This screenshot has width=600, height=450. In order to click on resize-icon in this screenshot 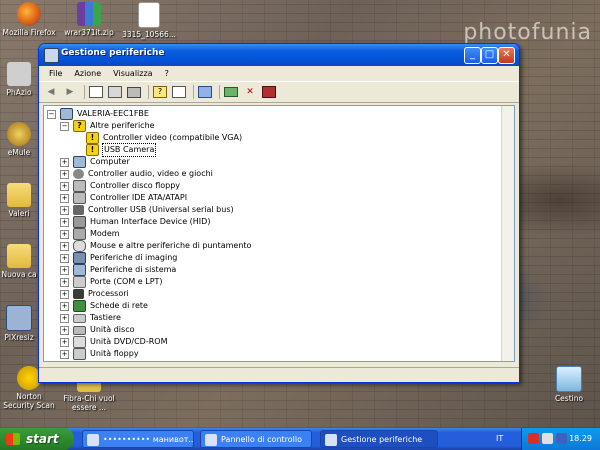, I will do `click(19, 318)`.